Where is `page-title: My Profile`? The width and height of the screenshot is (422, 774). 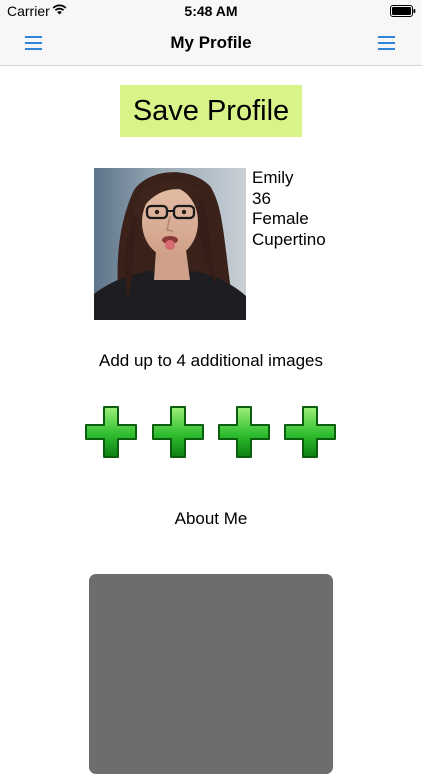 page-title: My Profile is located at coordinates (211, 42).